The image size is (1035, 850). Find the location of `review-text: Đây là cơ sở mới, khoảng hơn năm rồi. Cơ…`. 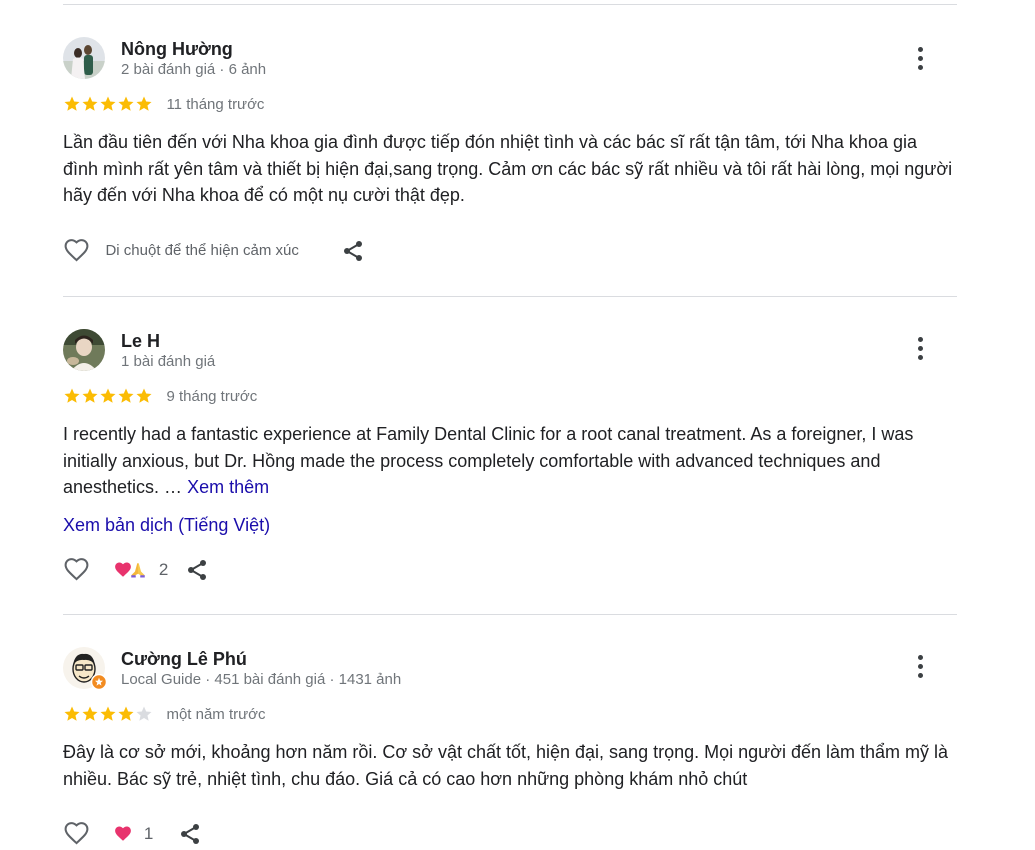

review-text: Đây là cơ sở mới, khoảng hơn năm rồi. Cơ… is located at coordinates (506, 765).